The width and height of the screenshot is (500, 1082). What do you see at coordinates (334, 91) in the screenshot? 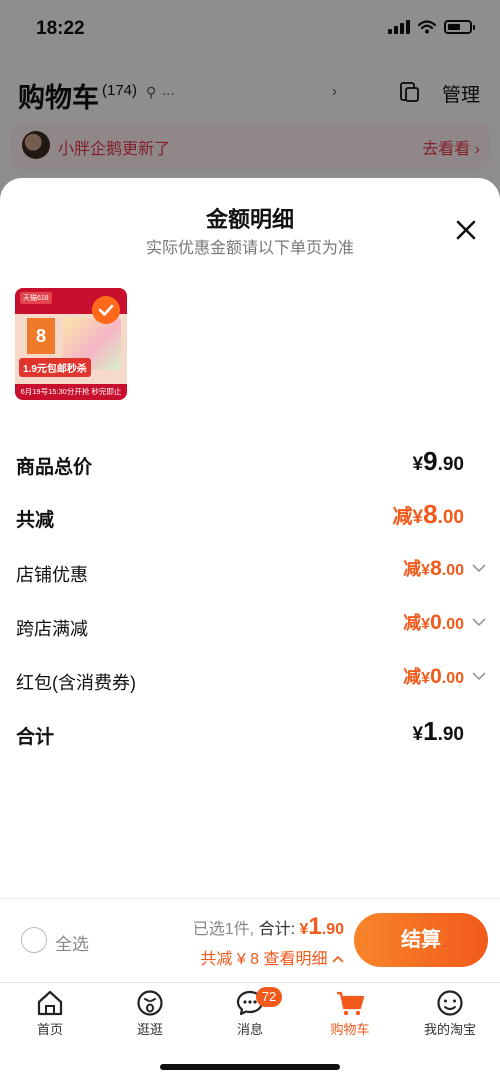
I see `location-chevron-icon: ›` at bounding box center [334, 91].